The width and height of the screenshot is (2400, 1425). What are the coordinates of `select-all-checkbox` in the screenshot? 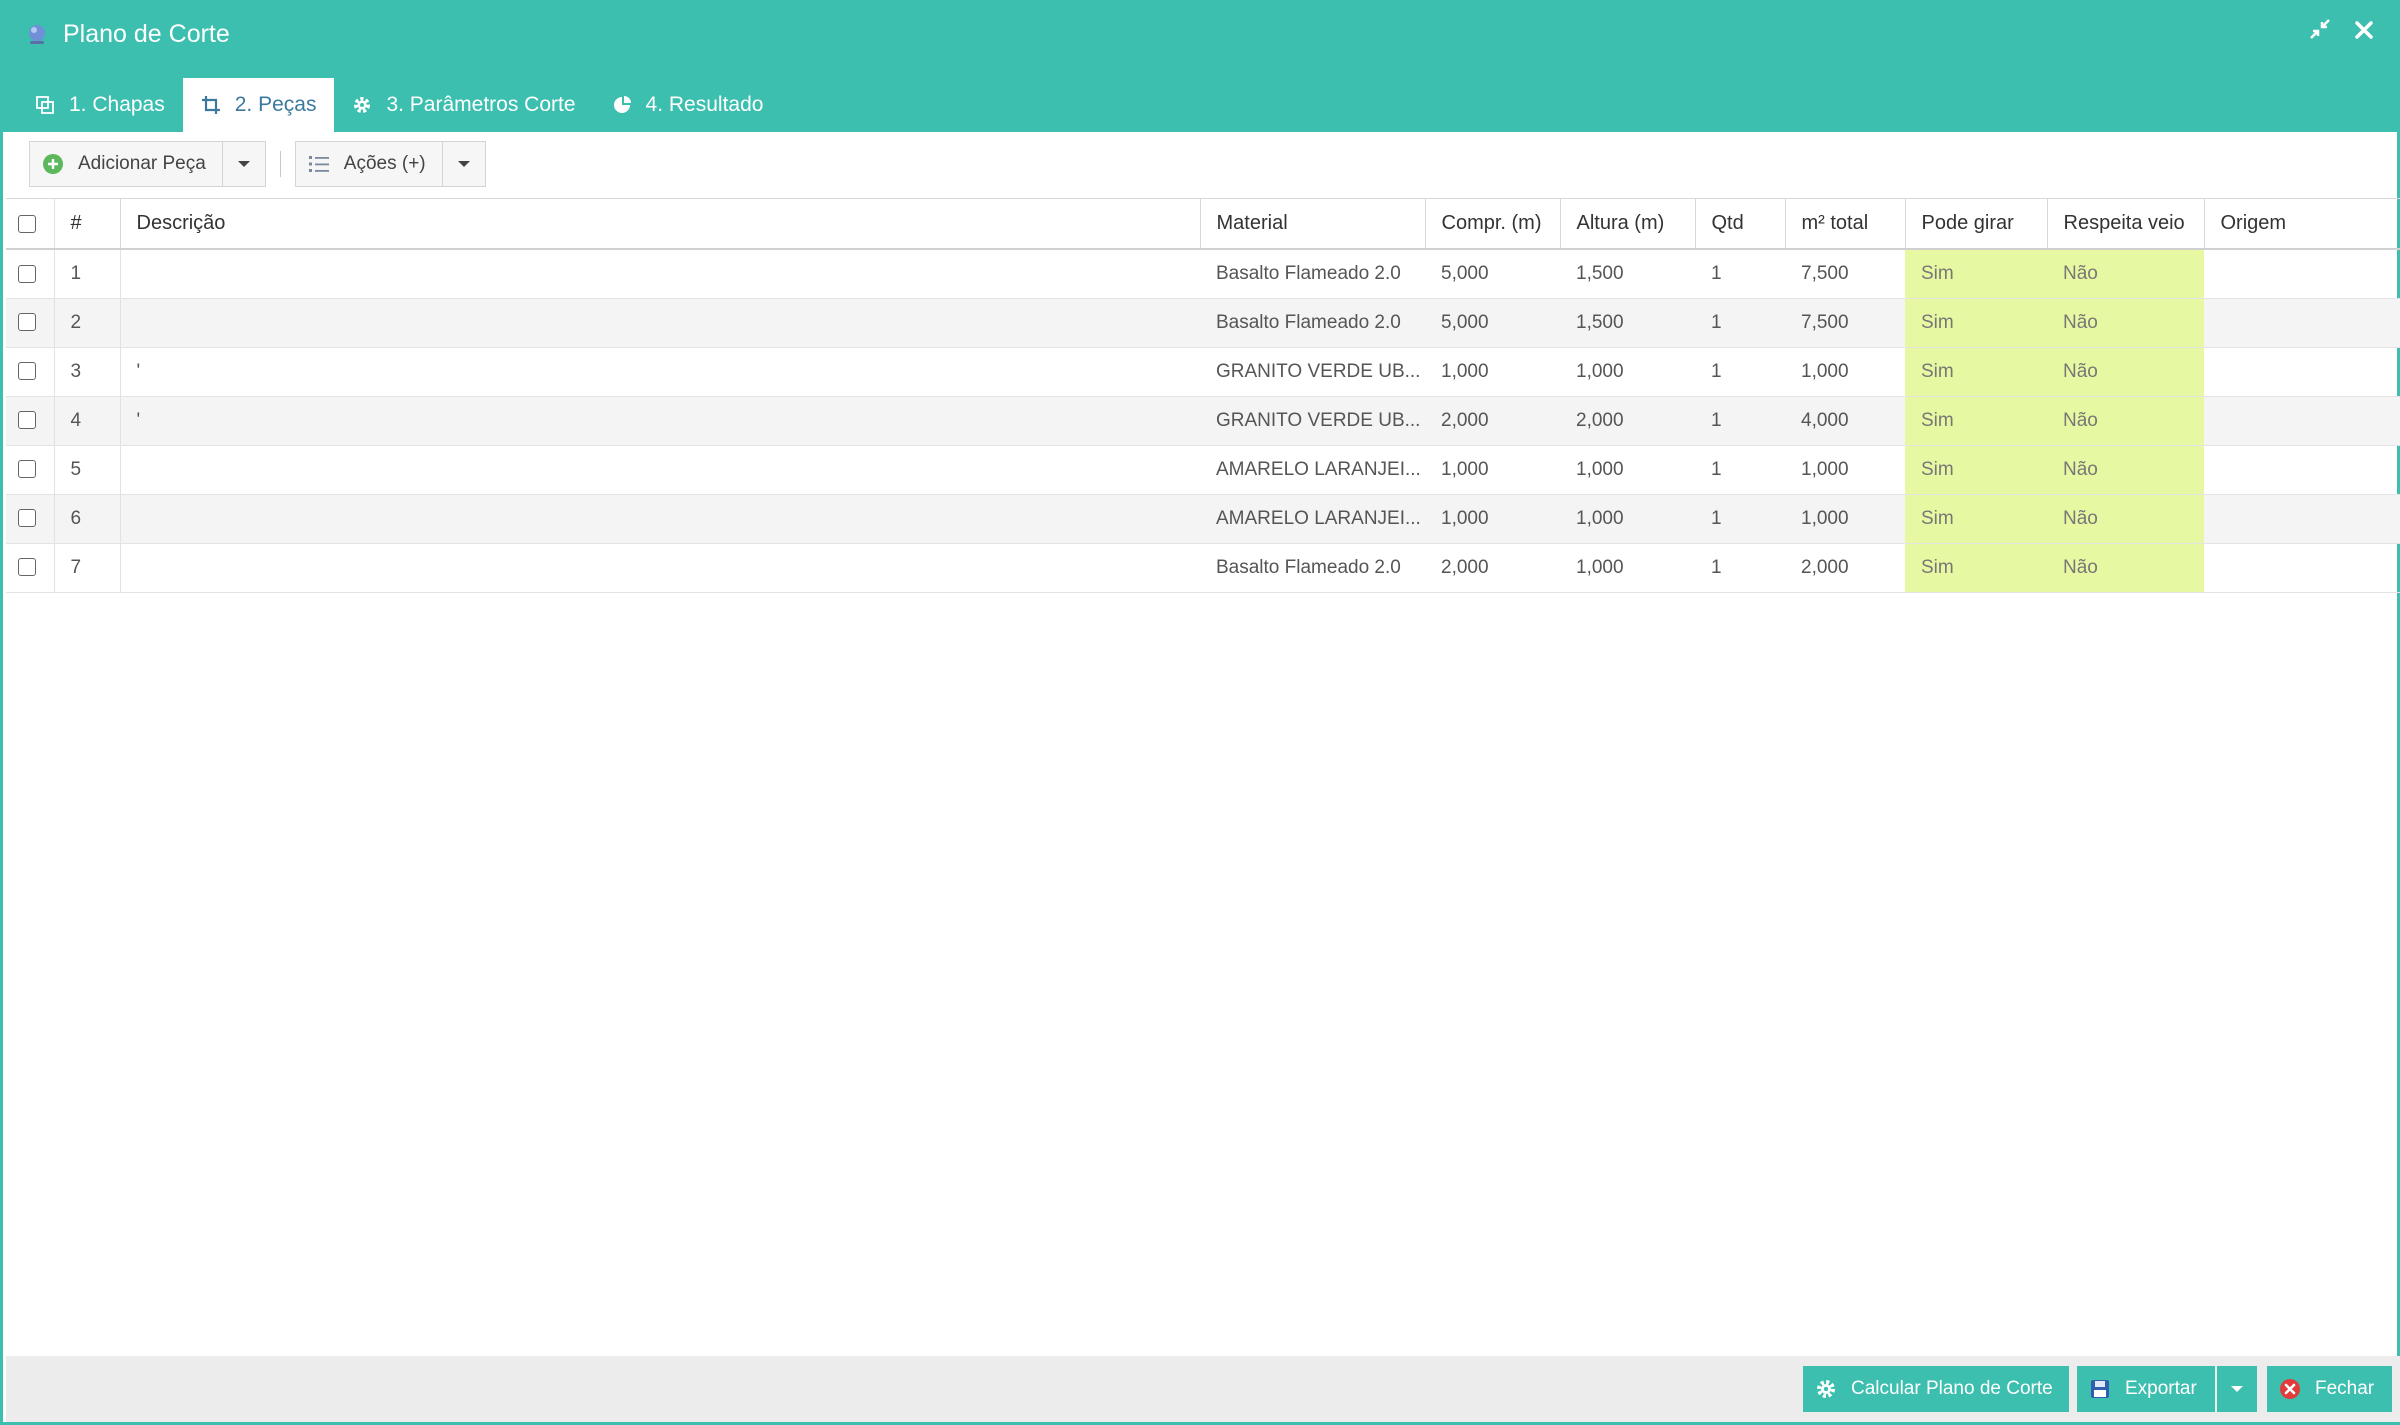 It's located at (27, 223).